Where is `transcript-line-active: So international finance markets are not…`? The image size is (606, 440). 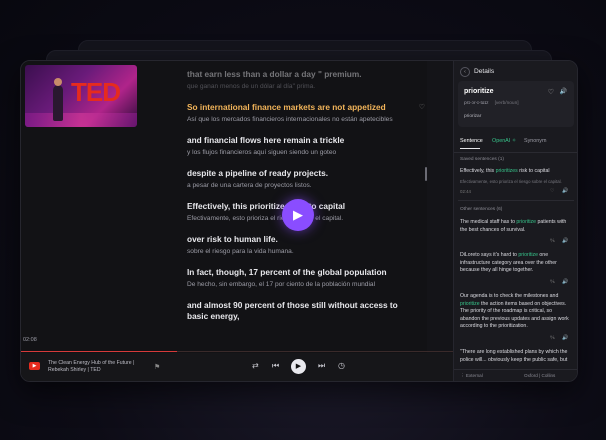
transcript-line-active: So international finance markets are not… is located at coordinates (306, 113).